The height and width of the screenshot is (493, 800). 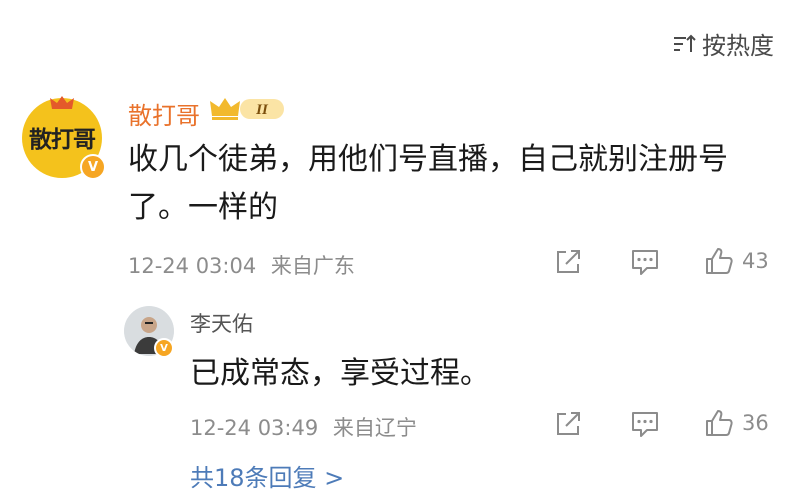 What do you see at coordinates (249, 109) in the screenshot?
I see `vip-crown-badge: II` at bounding box center [249, 109].